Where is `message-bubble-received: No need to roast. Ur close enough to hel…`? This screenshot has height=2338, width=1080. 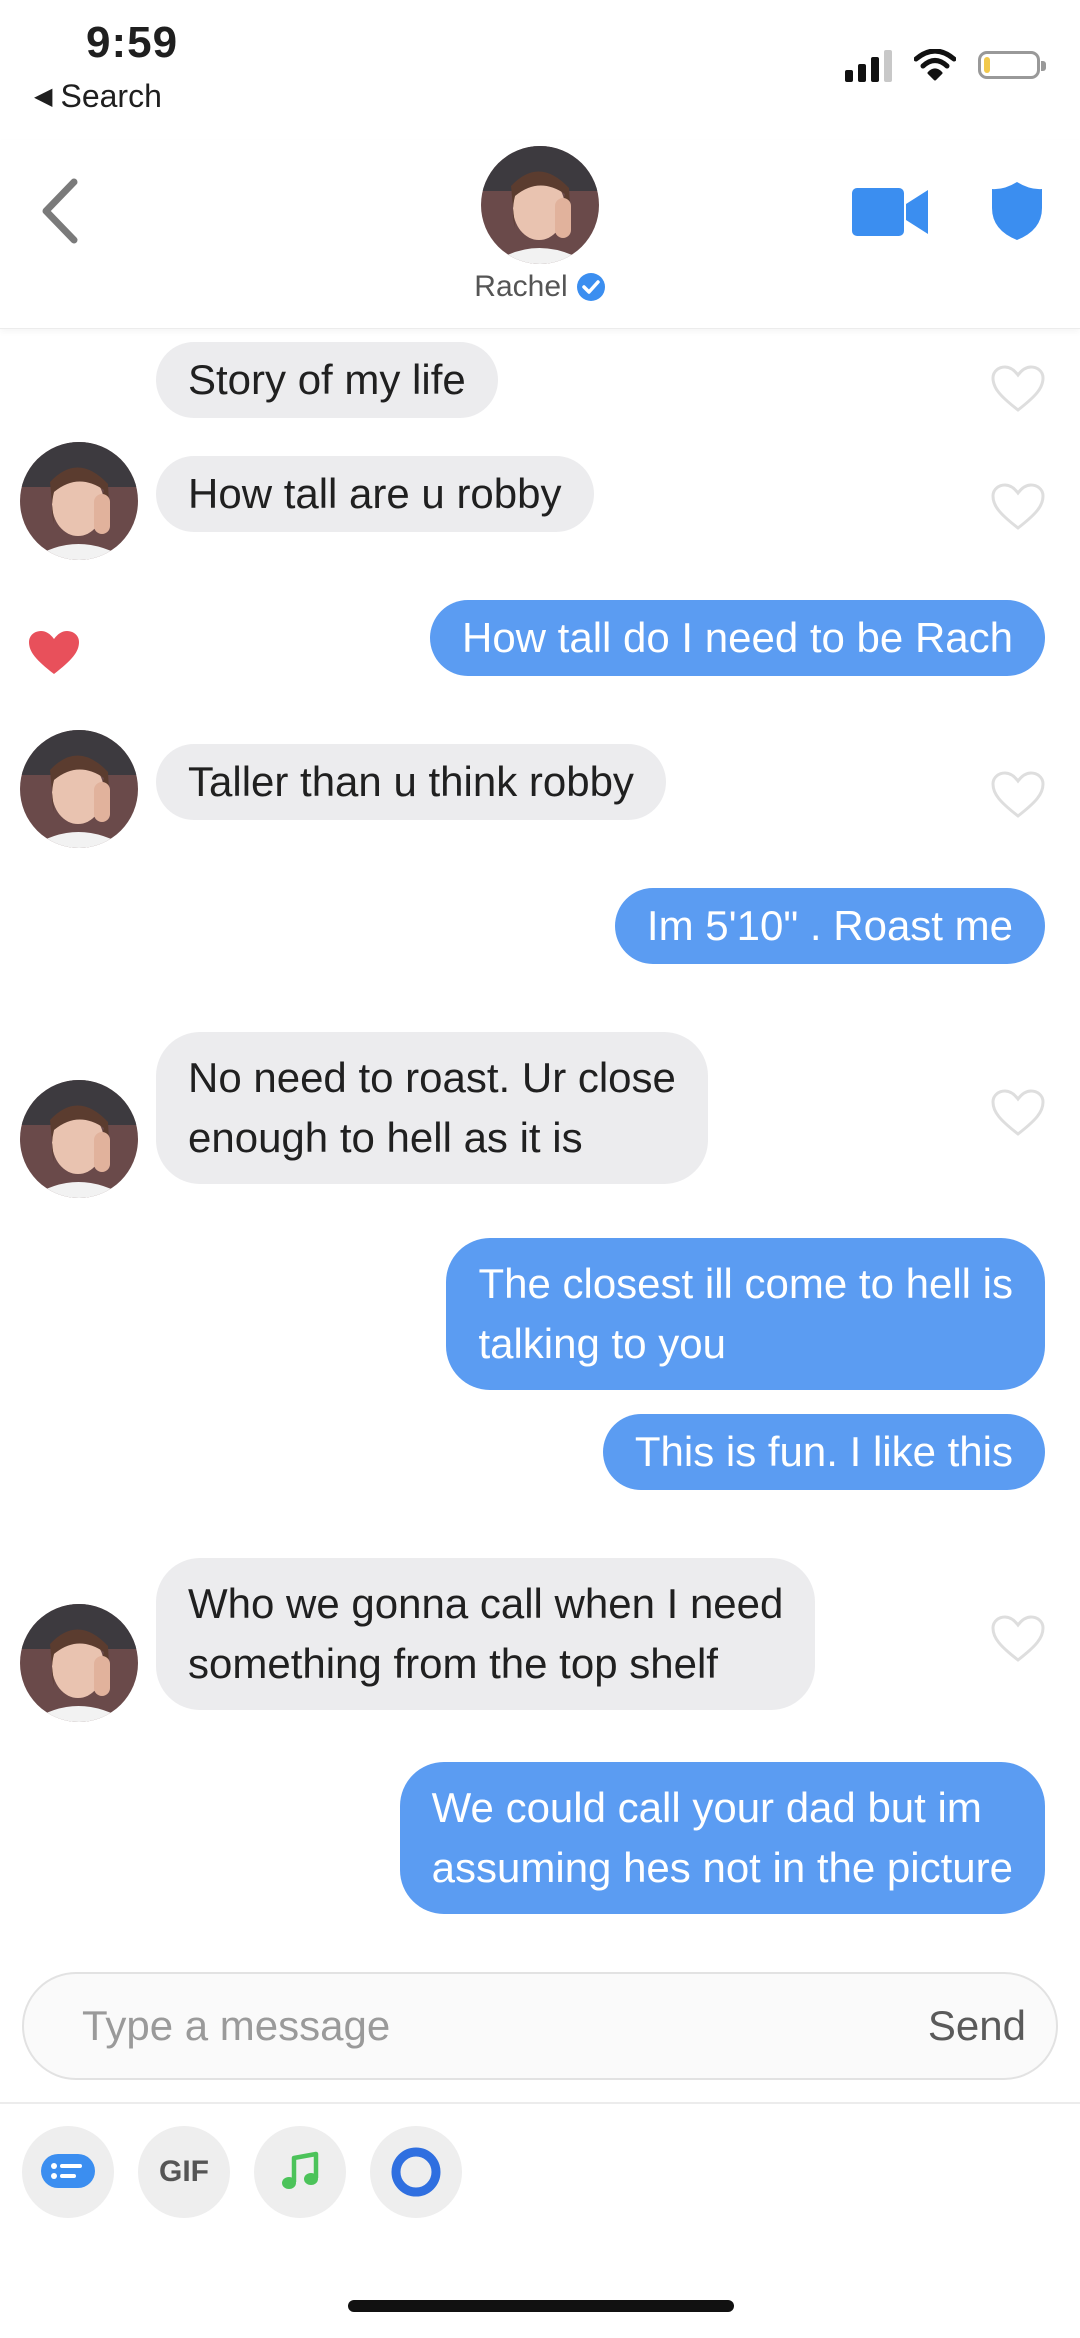
message-bubble-received: No need to roast. Ur close enough to hel… is located at coordinates (432, 1108).